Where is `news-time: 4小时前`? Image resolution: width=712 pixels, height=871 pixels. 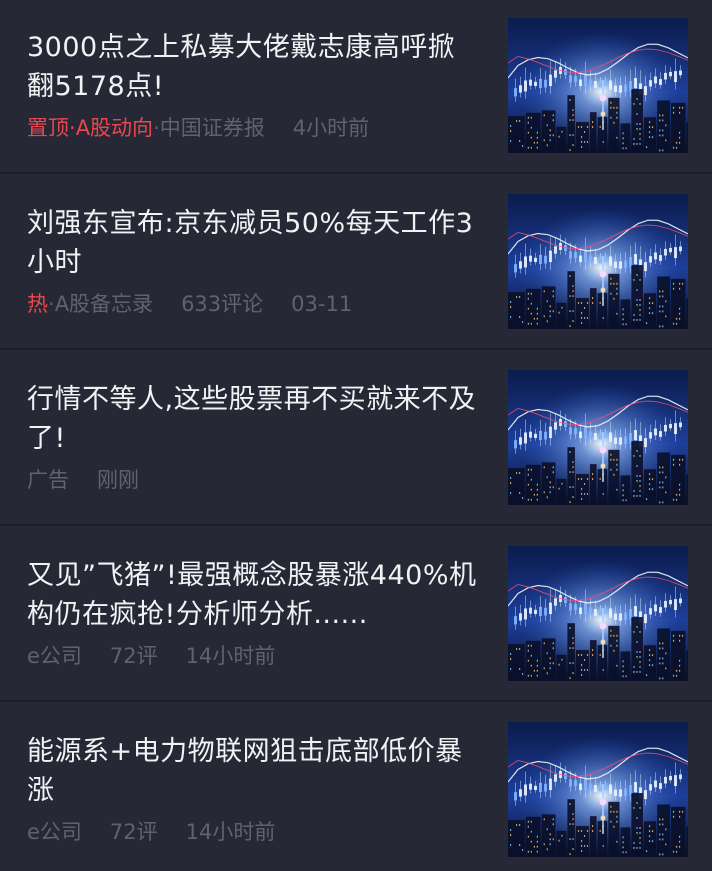
news-time: 4小时前 is located at coordinates (331, 128).